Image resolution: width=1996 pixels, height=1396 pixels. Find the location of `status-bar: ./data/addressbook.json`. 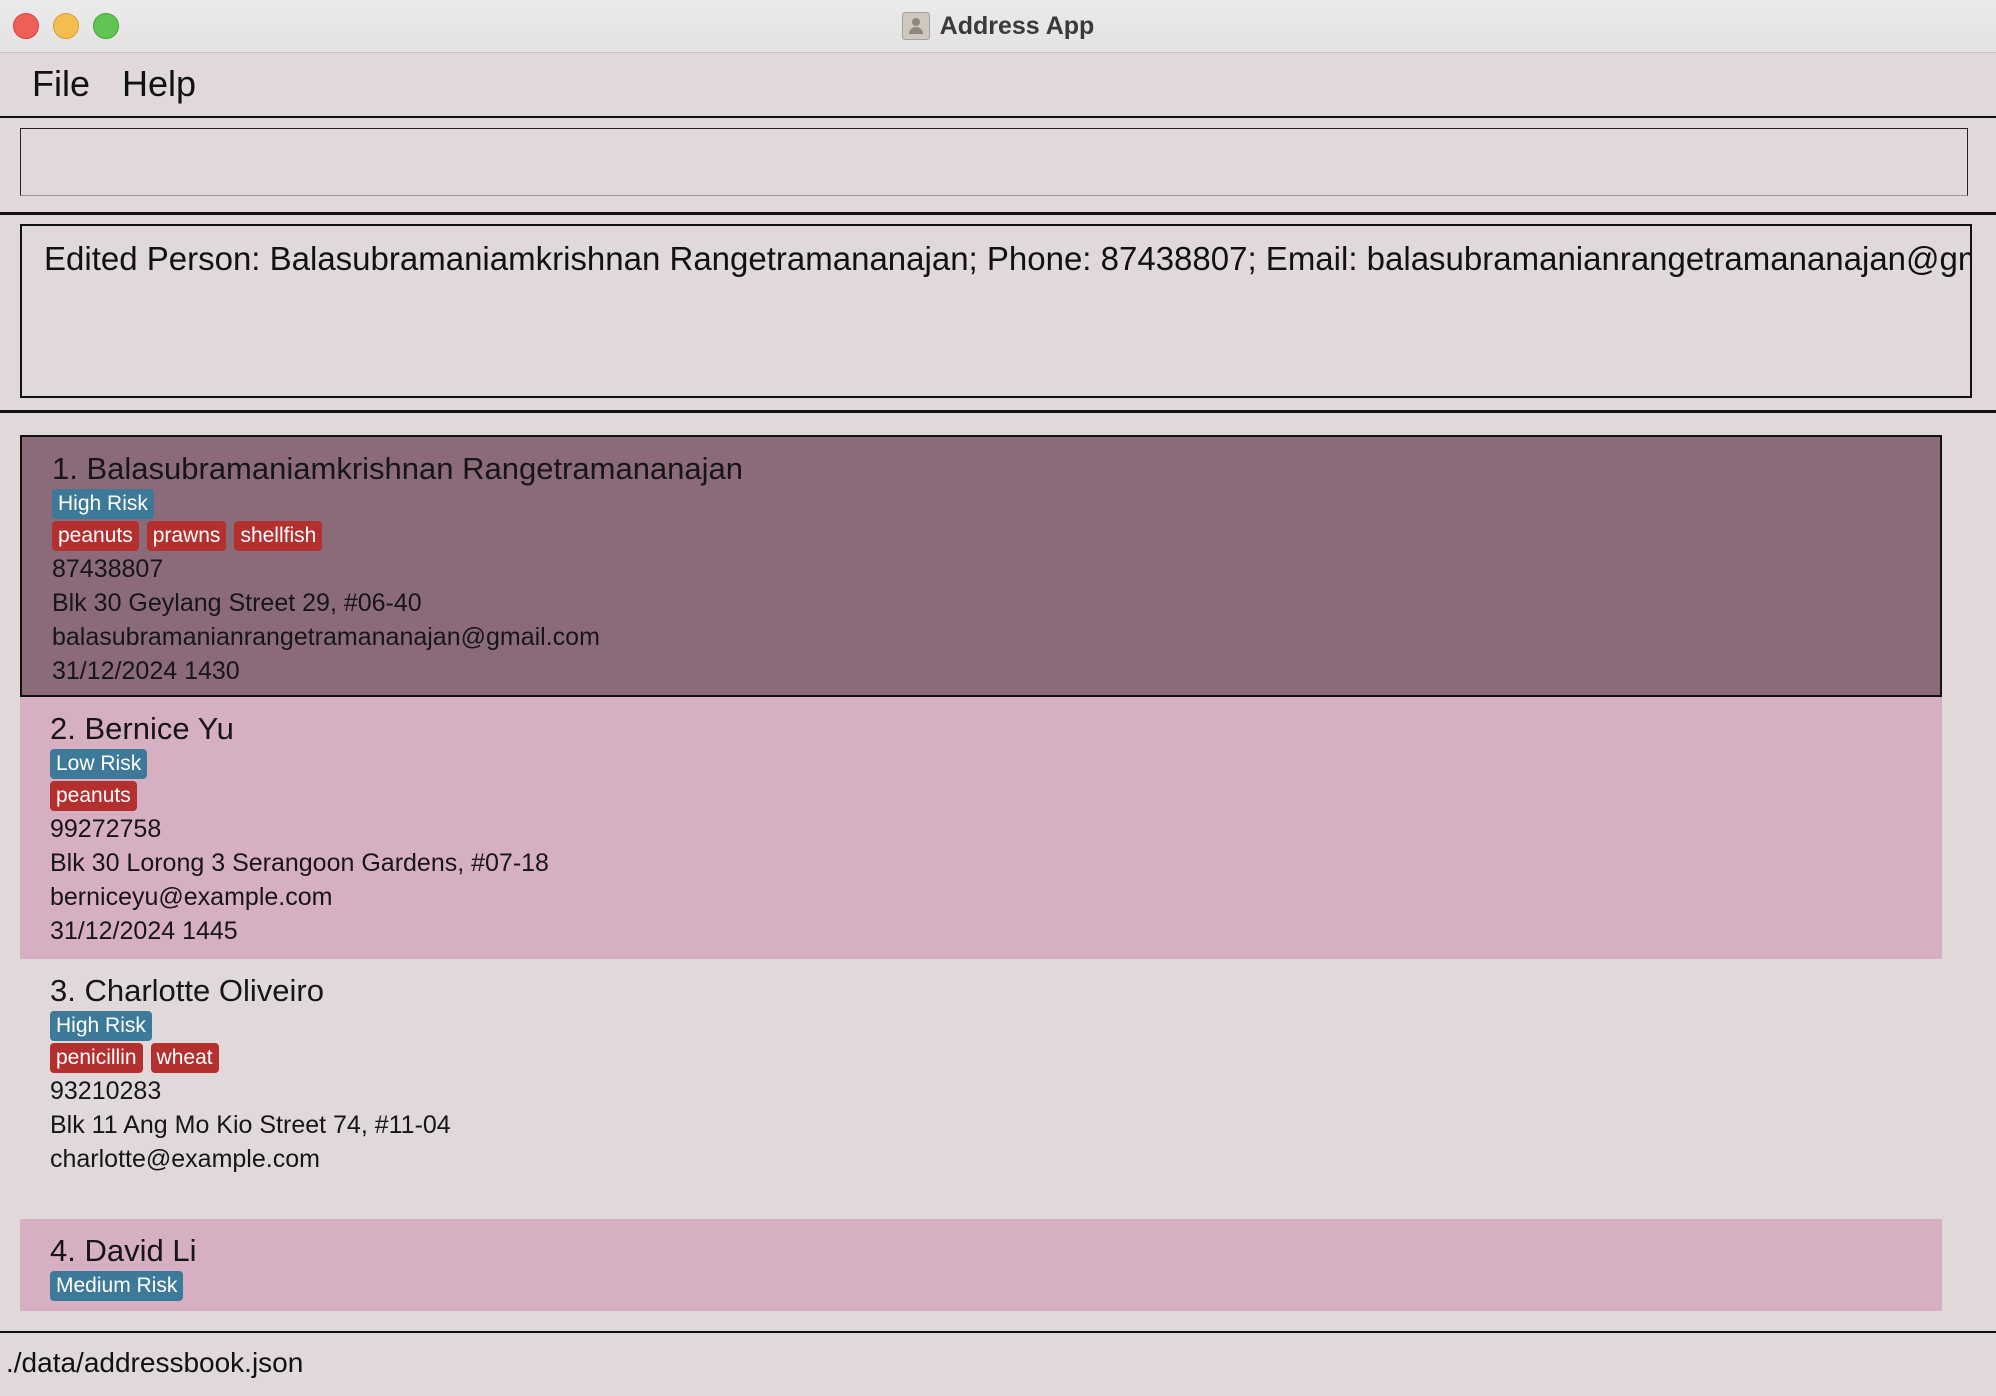

status-bar: ./data/addressbook.json is located at coordinates (998, 1363).